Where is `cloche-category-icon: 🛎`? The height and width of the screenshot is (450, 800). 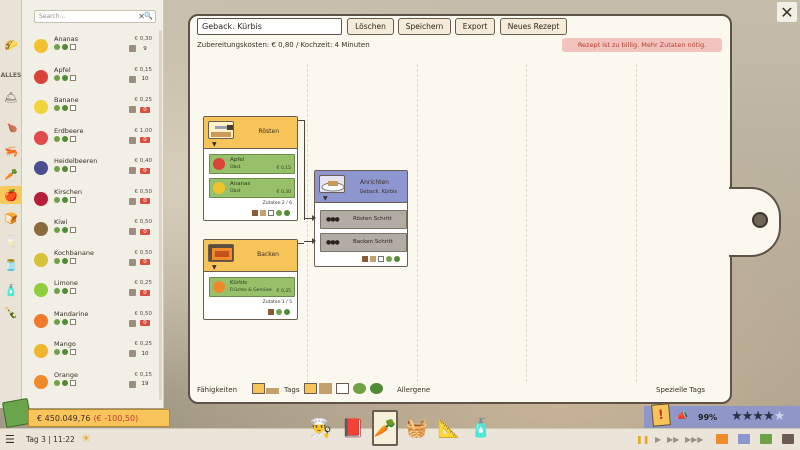
cloche-category-icon: 🛎 is located at coordinates (11, 97).